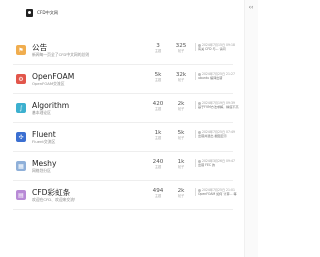  Describe the element at coordinates (44, 141) in the screenshot. I see `category-desc: Fluent交流区` at that location.